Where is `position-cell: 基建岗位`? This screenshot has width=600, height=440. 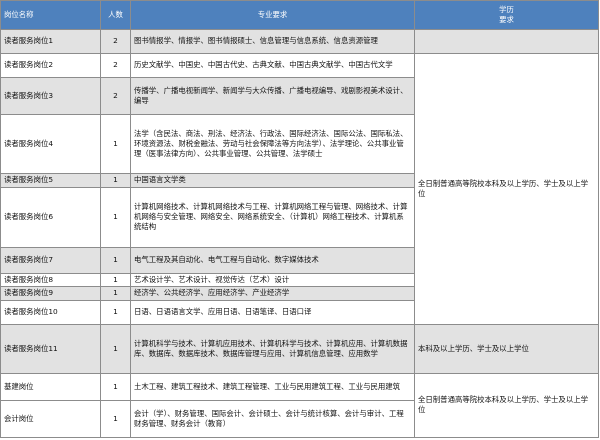 position-cell: 基建岗位 is located at coordinates (50, 386).